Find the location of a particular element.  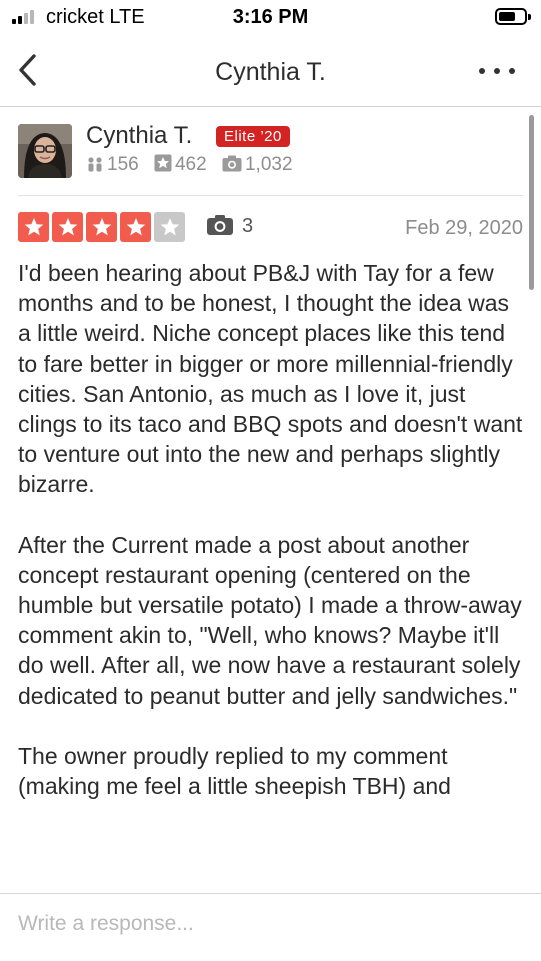

review-meta: 3 Feb 29, 2020 is located at coordinates (270, 228).